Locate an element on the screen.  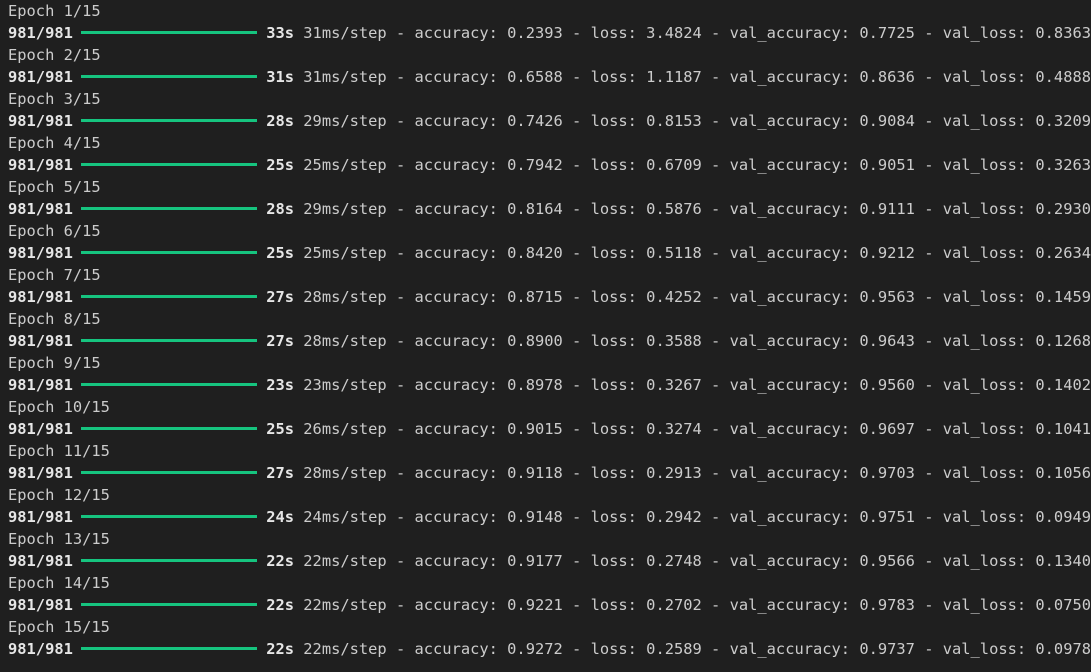
accuracy-metric: accuracy: 0.9272 is located at coordinates (488, 649).